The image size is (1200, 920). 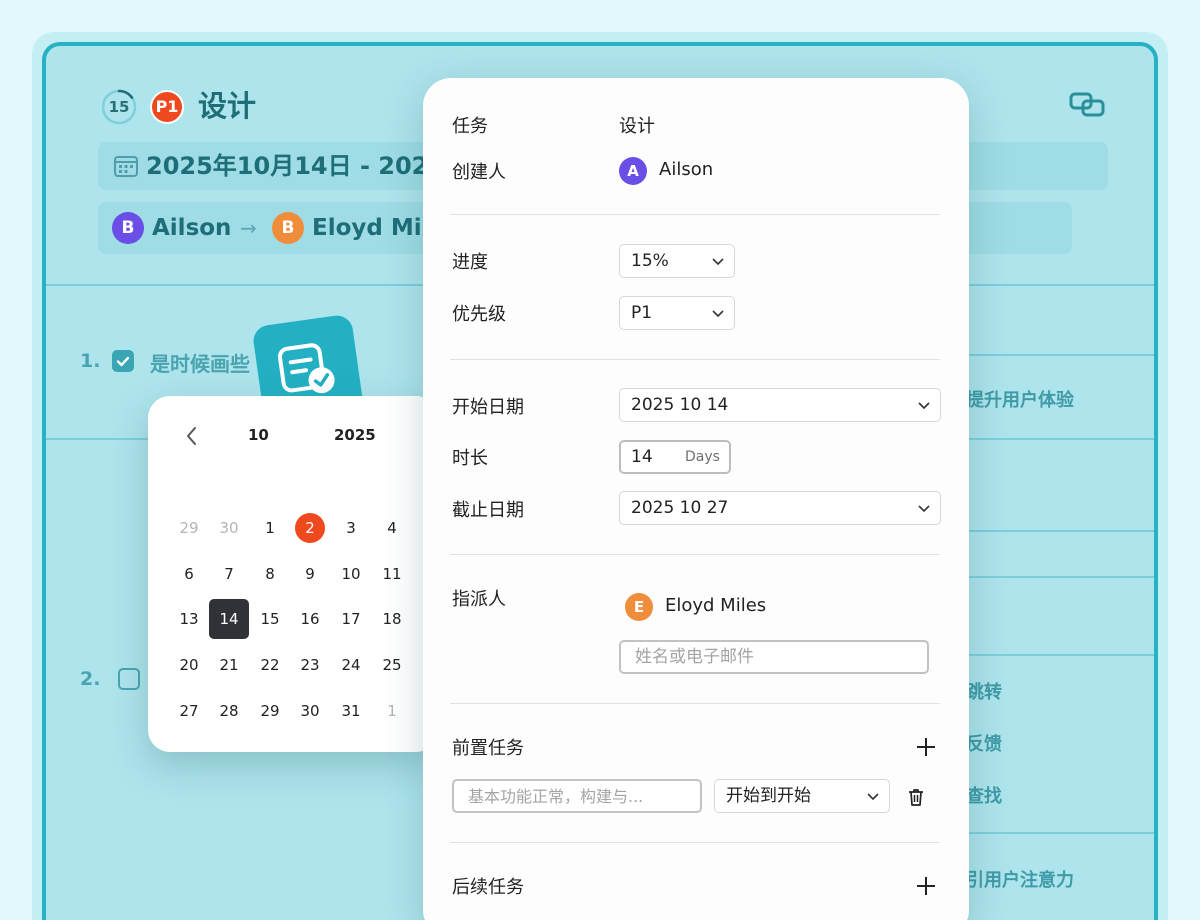 I want to click on priority-badge: P1, so click(x=167, y=107).